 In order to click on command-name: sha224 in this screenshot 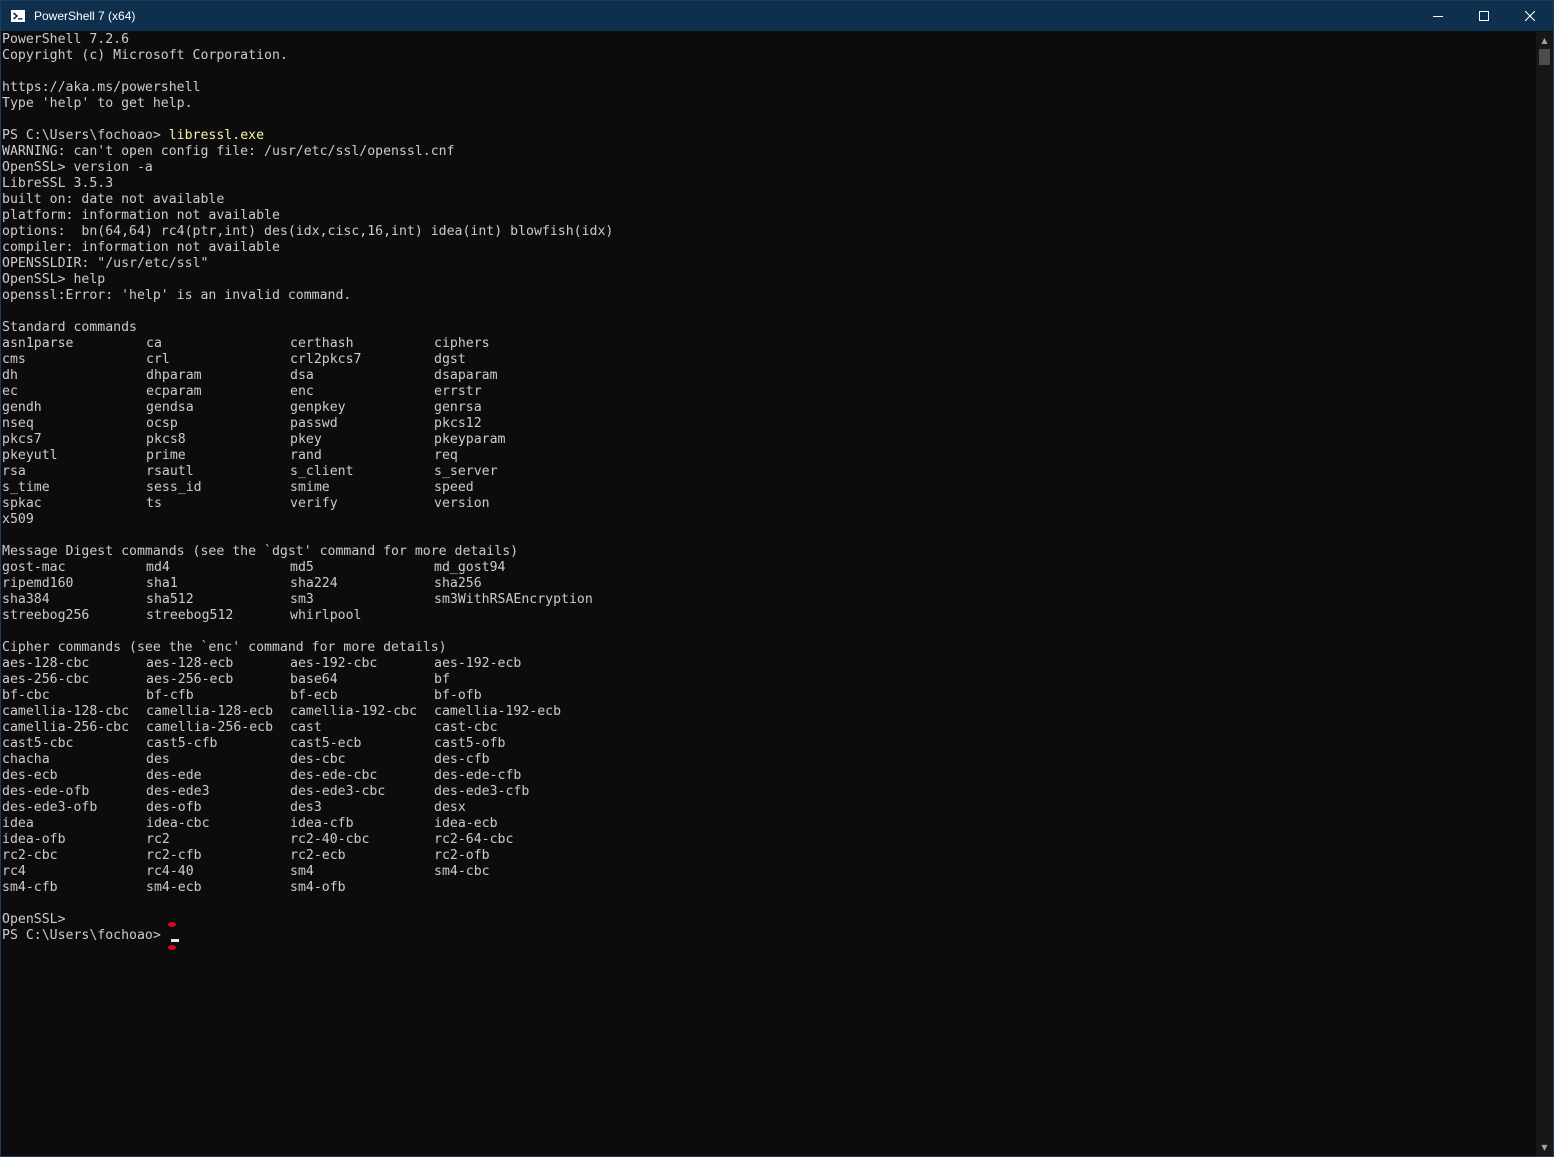, I will do `click(314, 583)`.